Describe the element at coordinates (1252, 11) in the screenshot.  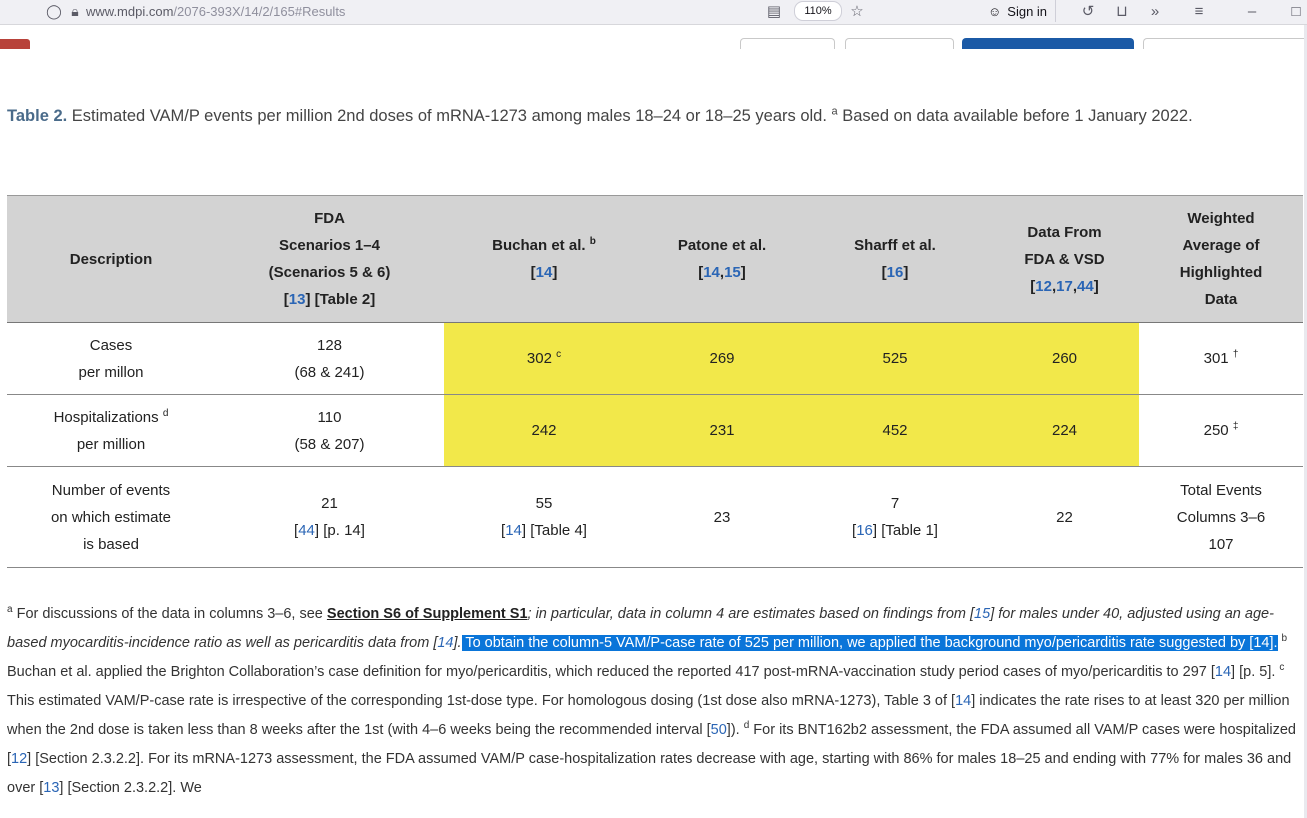
I see `minimize-icon: –` at that location.